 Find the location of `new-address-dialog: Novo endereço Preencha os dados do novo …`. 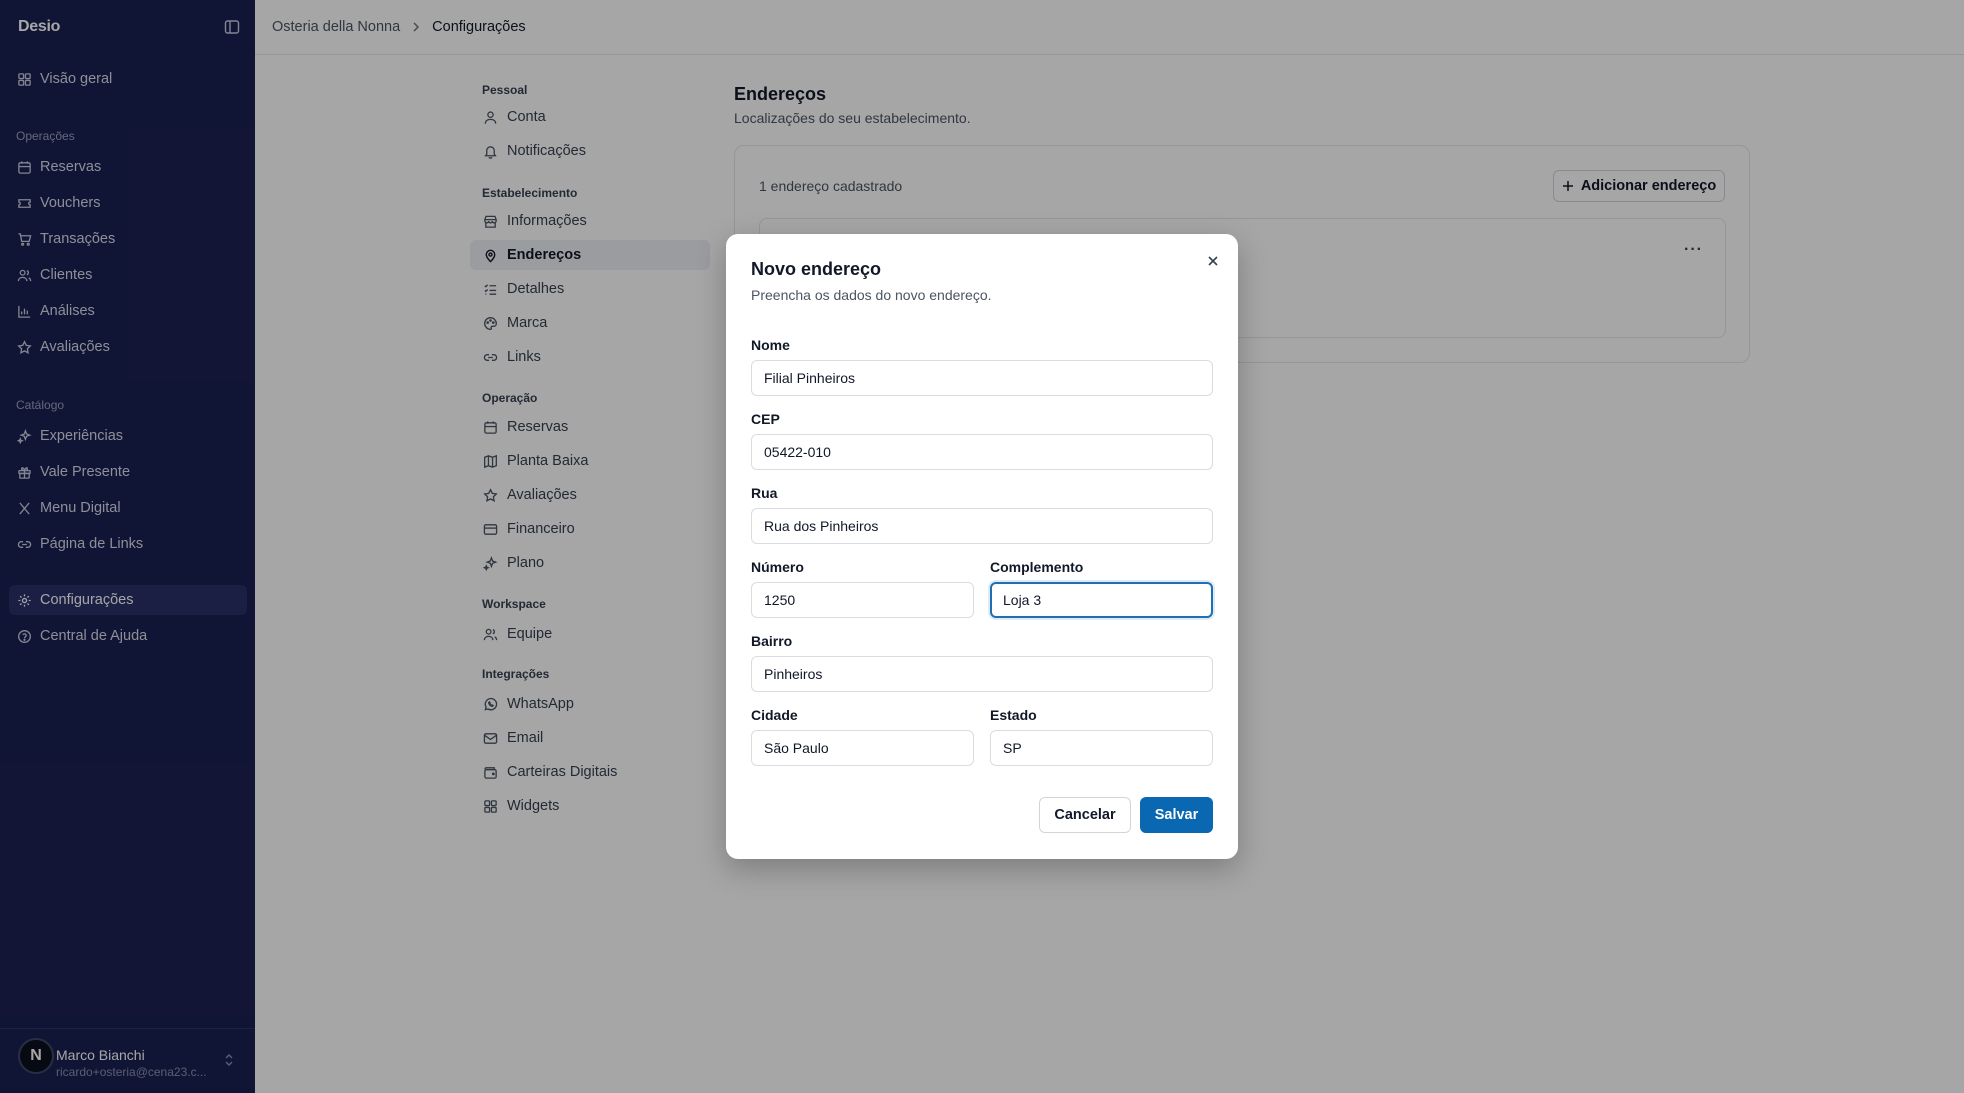

new-address-dialog: Novo endereço Preencha os dados do novo … is located at coordinates (982, 546).